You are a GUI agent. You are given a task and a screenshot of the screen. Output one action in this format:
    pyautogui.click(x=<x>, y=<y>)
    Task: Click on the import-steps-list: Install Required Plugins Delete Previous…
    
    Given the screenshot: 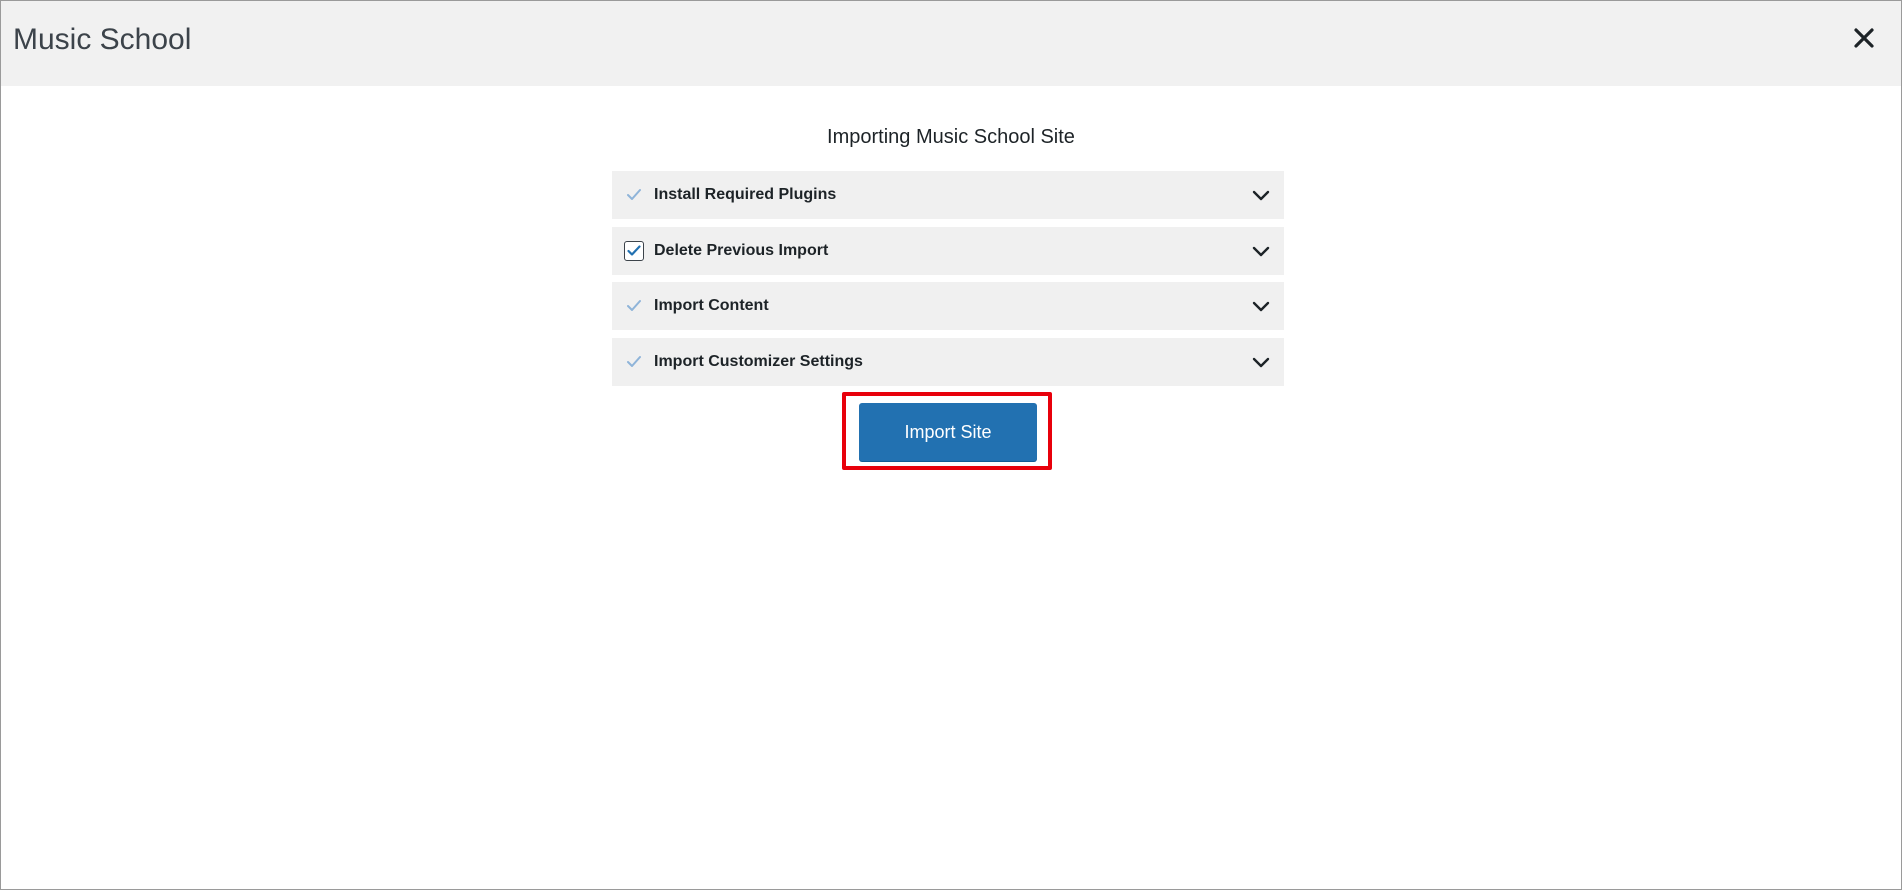 What is the action you would take?
    pyautogui.click(x=948, y=282)
    